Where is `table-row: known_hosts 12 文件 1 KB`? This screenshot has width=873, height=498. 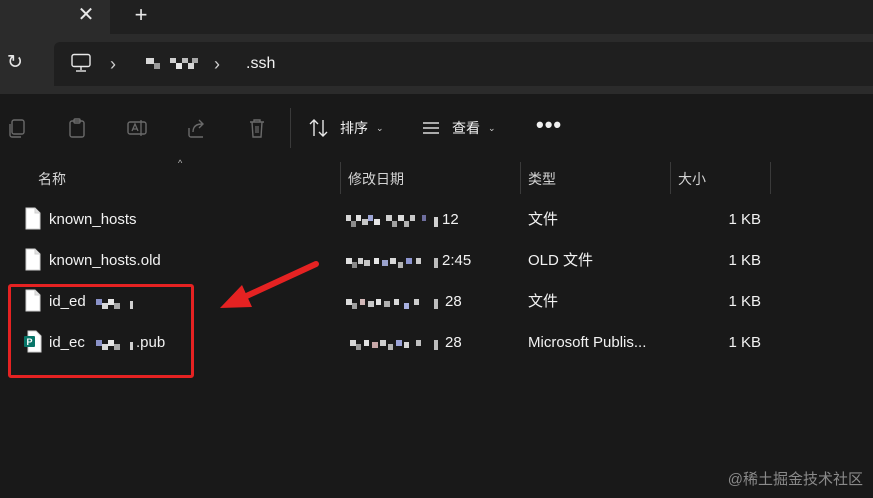
table-row: known_hosts 12 文件 1 KB is located at coordinates (436, 220).